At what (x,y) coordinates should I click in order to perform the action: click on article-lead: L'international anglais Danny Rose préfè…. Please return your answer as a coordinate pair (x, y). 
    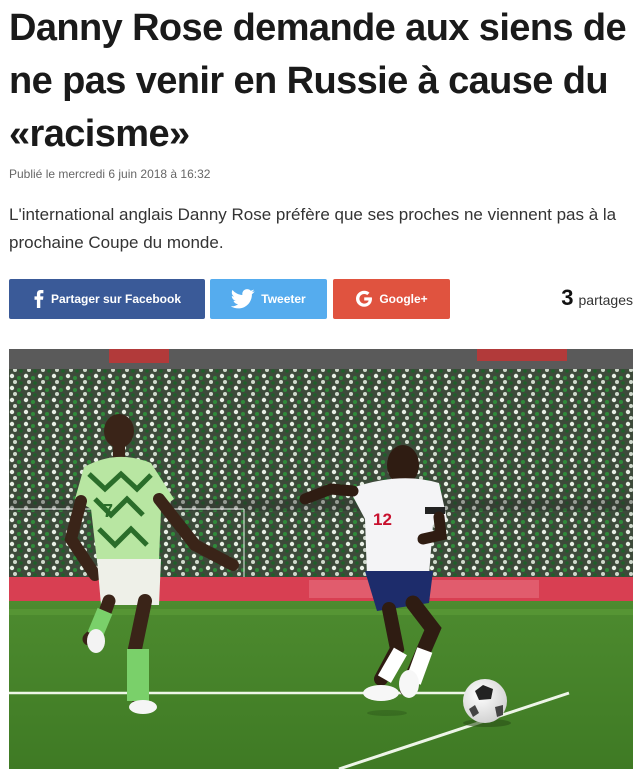
    Looking at the image, I should click on (313, 228).